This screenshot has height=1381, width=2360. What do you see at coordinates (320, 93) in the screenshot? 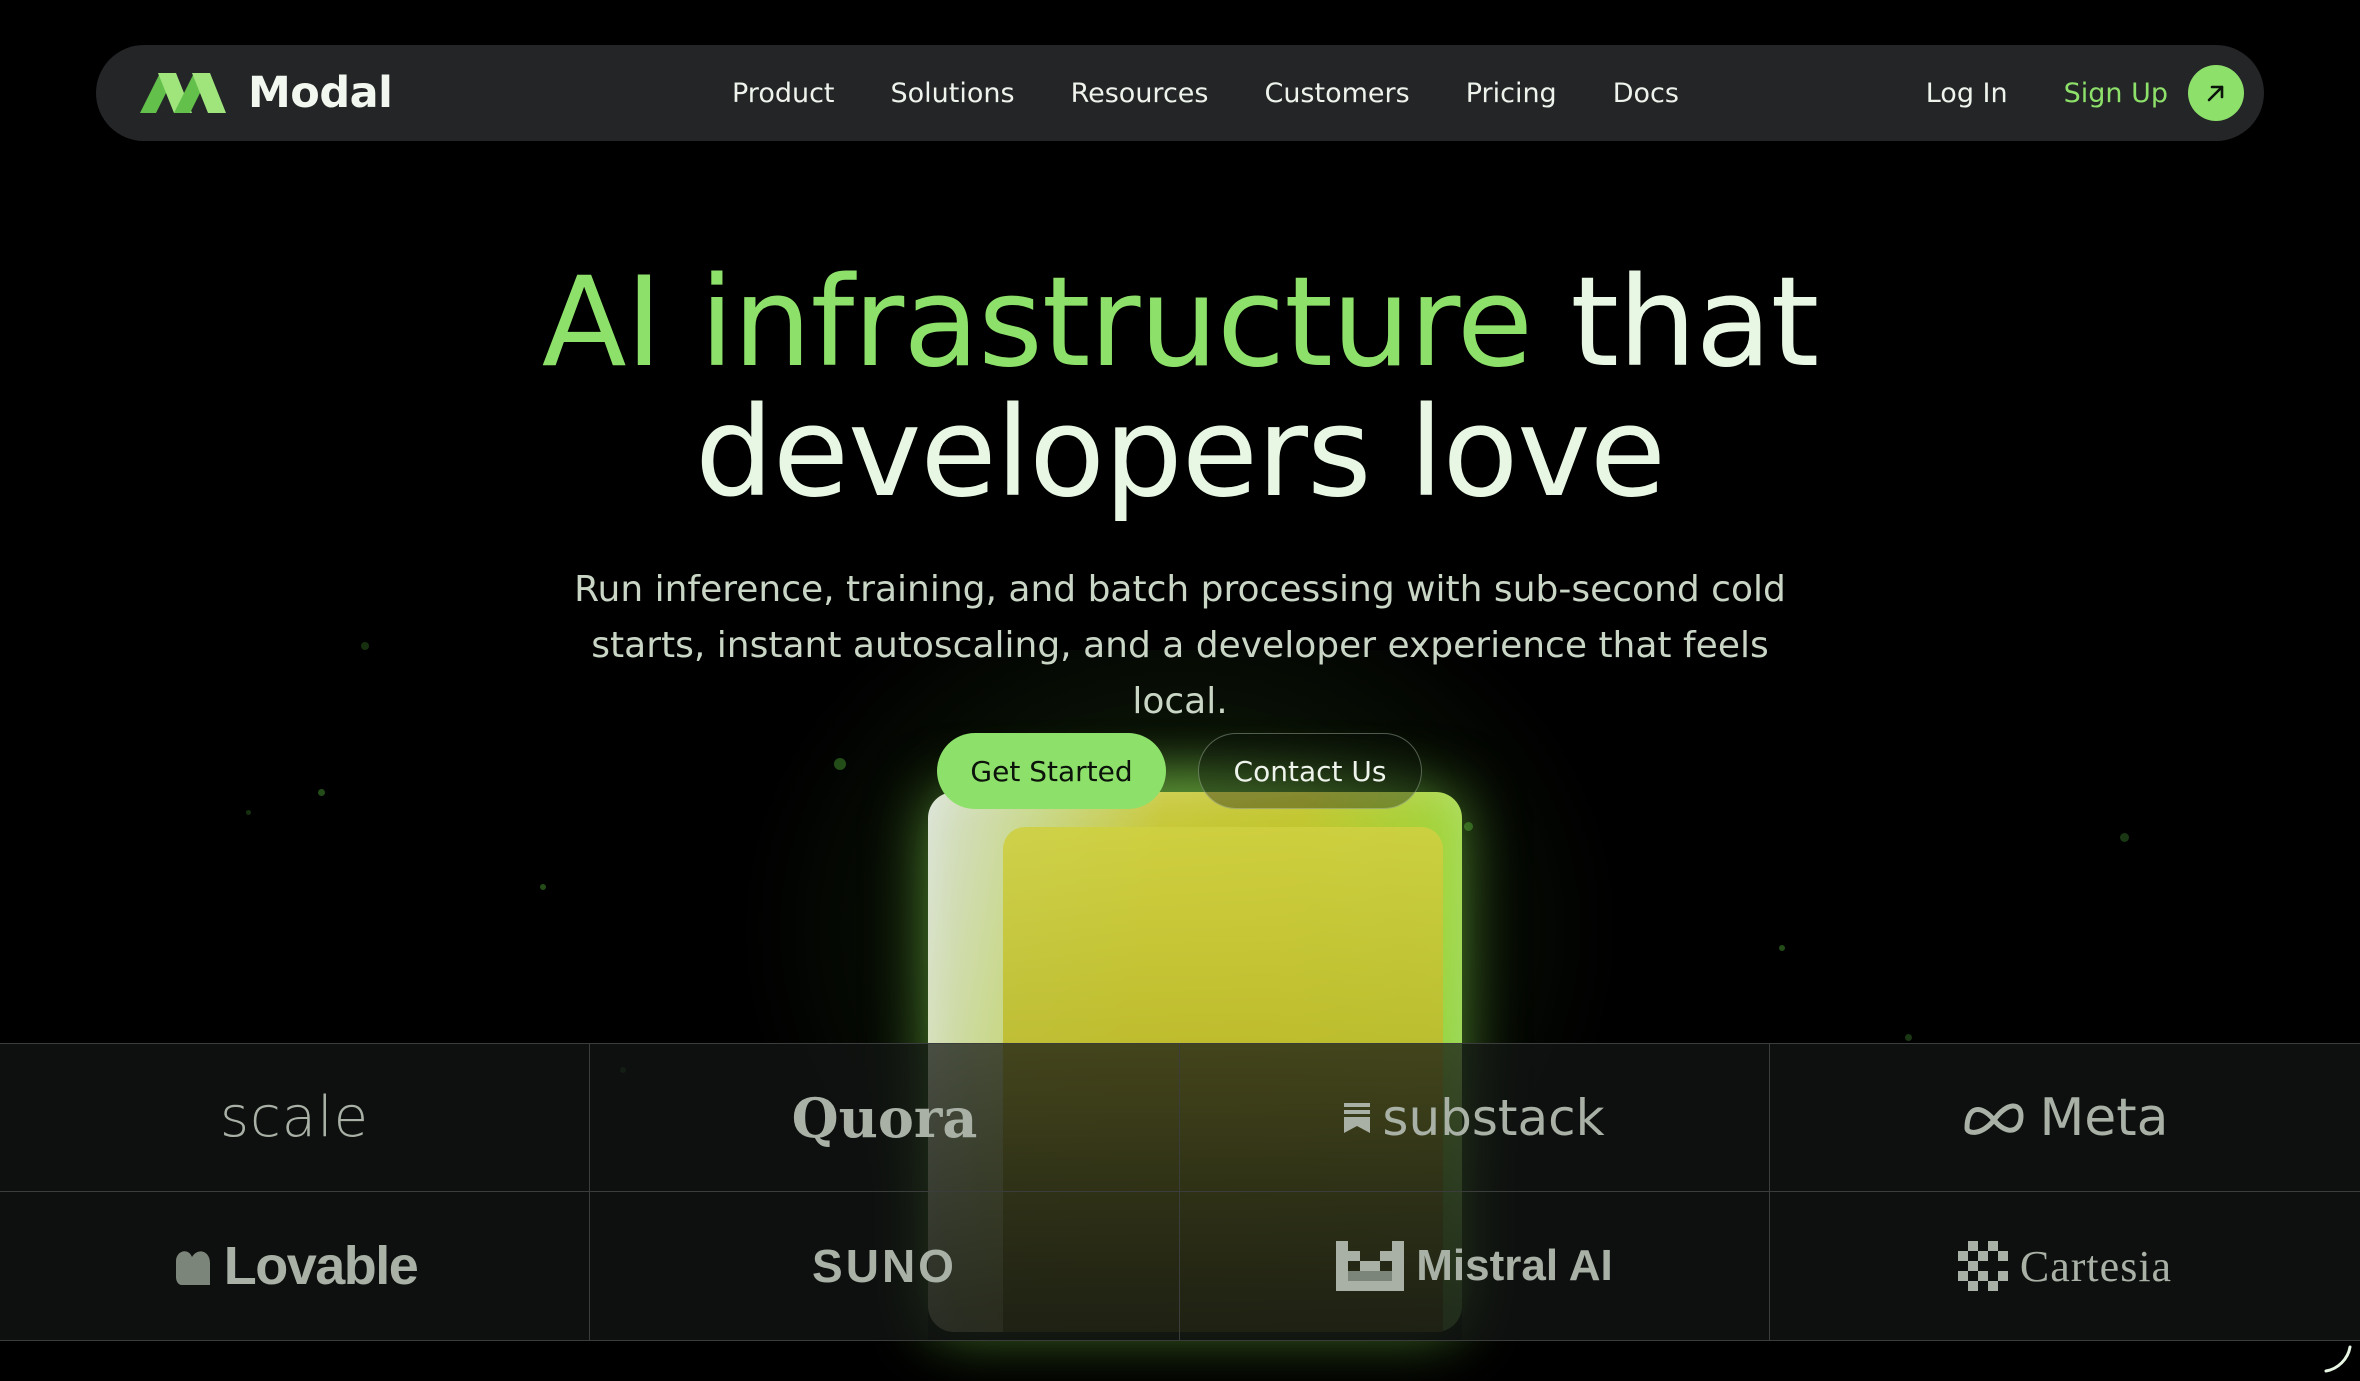
I see `brand-name: Modal` at bounding box center [320, 93].